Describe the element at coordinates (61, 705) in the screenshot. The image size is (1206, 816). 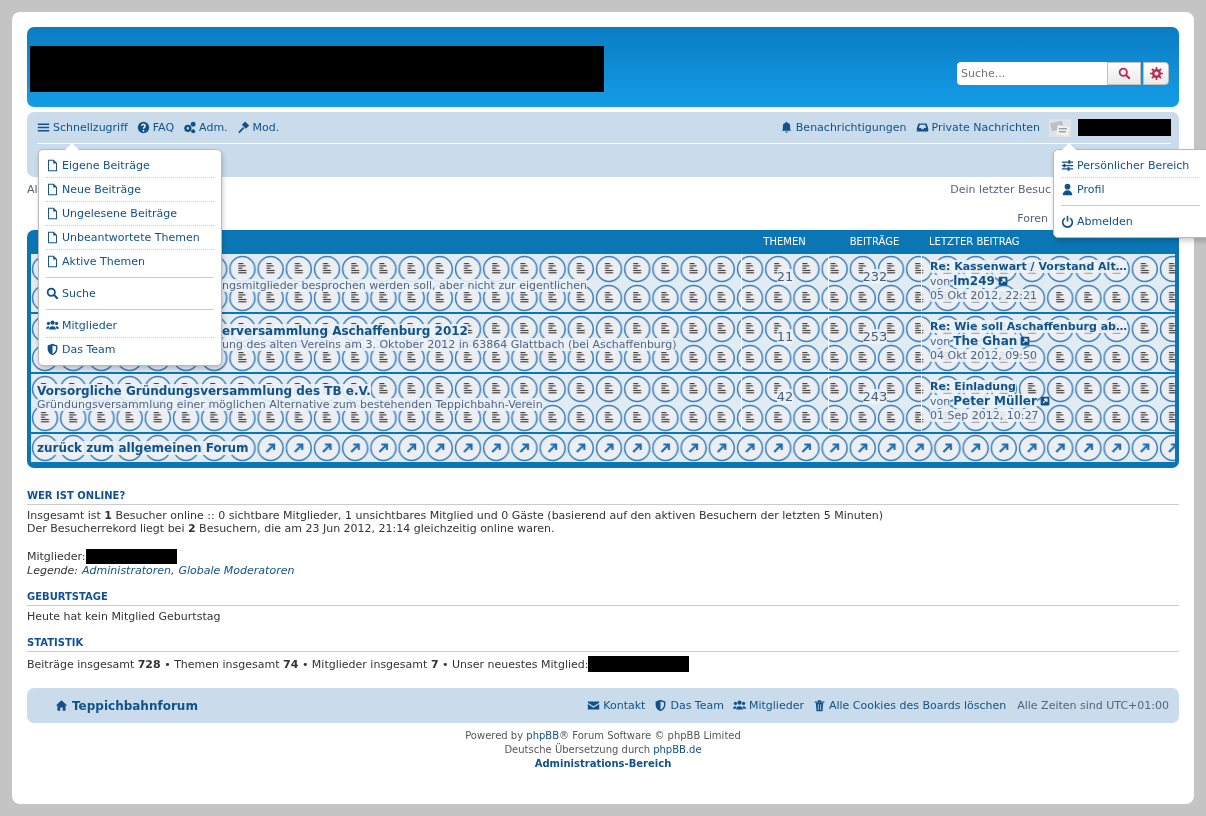
I see `home-icon` at that location.